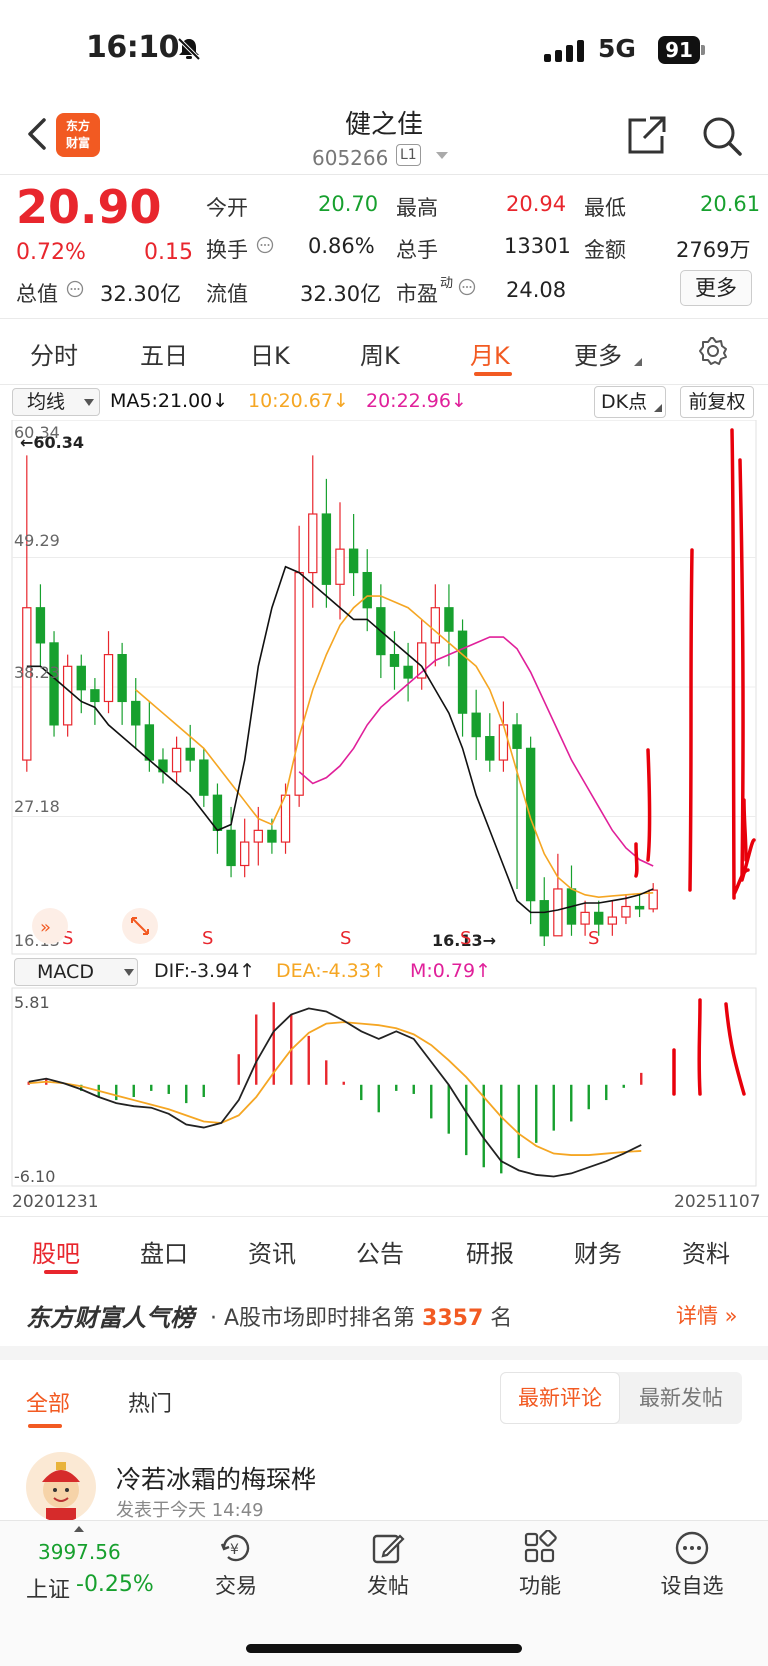 Image resolution: width=768 pixels, height=1666 pixels. Describe the element at coordinates (61, 1487) in the screenshot. I see `avatar` at that location.